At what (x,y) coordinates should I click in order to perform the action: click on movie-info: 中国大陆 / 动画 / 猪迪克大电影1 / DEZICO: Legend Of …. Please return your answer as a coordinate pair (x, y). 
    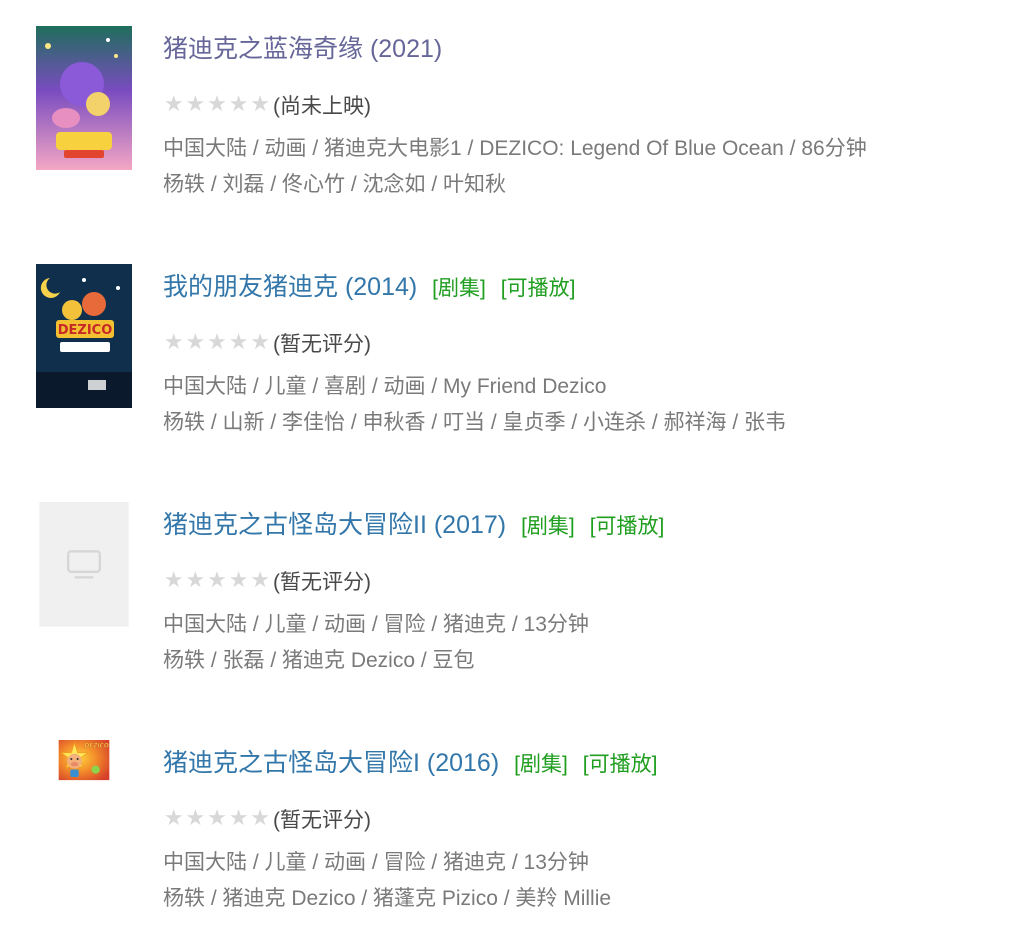
    Looking at the image, I should click on (515, 148).